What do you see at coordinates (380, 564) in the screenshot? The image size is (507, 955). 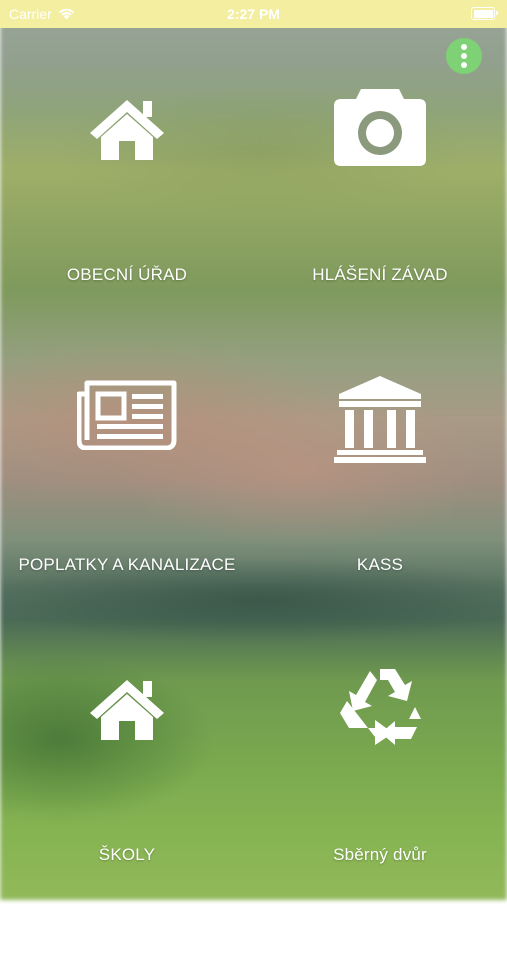 I see `tile-label: KASS` at bounding box center [380, 564].